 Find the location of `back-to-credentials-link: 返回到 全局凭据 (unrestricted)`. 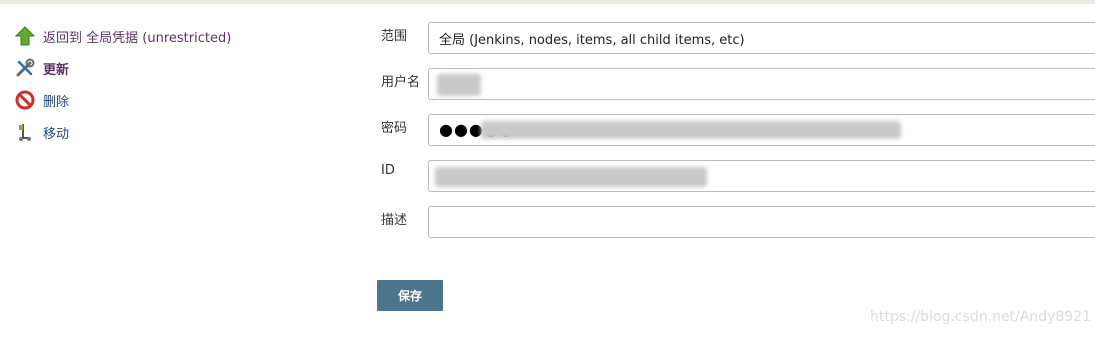

back-to-credentials-link: 返回到 全局凭据 (unrestricted) is located at coordinates (164, 36).